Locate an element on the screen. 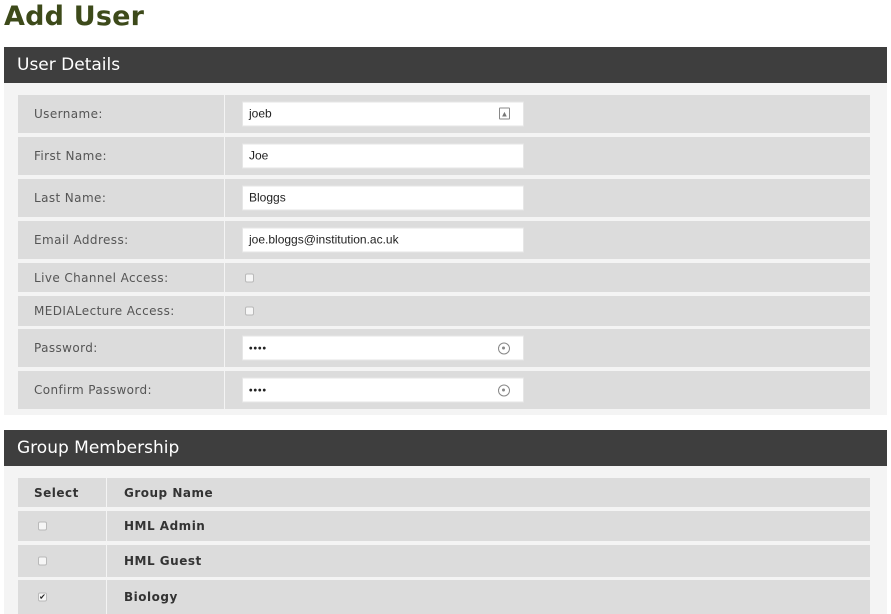 The image size is (891, 614). password-row: Password: •••• is located at coordinates (444, 348).